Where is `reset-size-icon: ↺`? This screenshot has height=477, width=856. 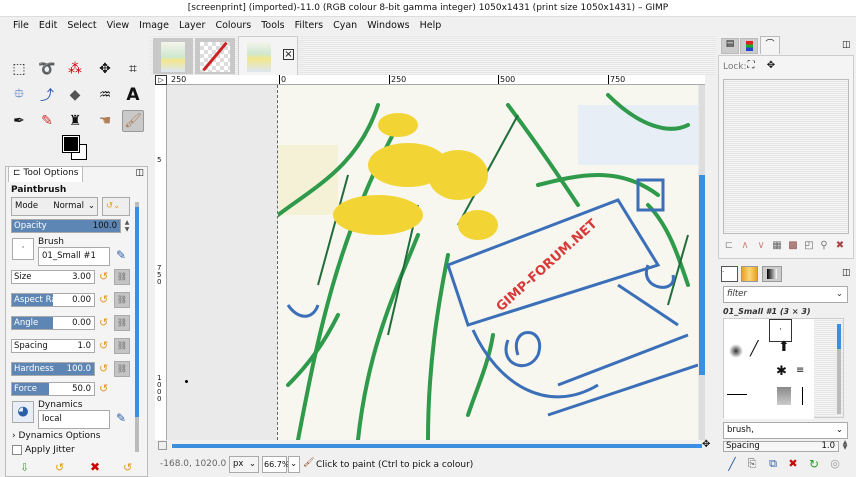
reset-size-icon: ↺ is located at coordinates (105, 277).